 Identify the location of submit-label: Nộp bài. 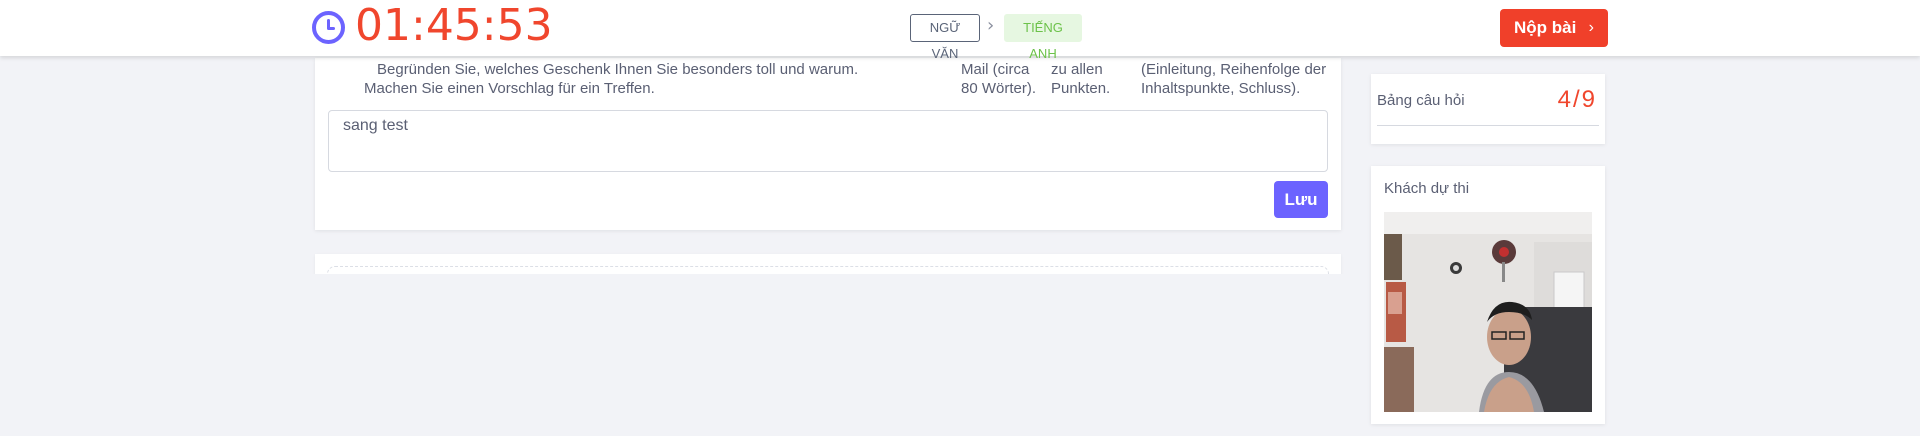
(1545, 27).